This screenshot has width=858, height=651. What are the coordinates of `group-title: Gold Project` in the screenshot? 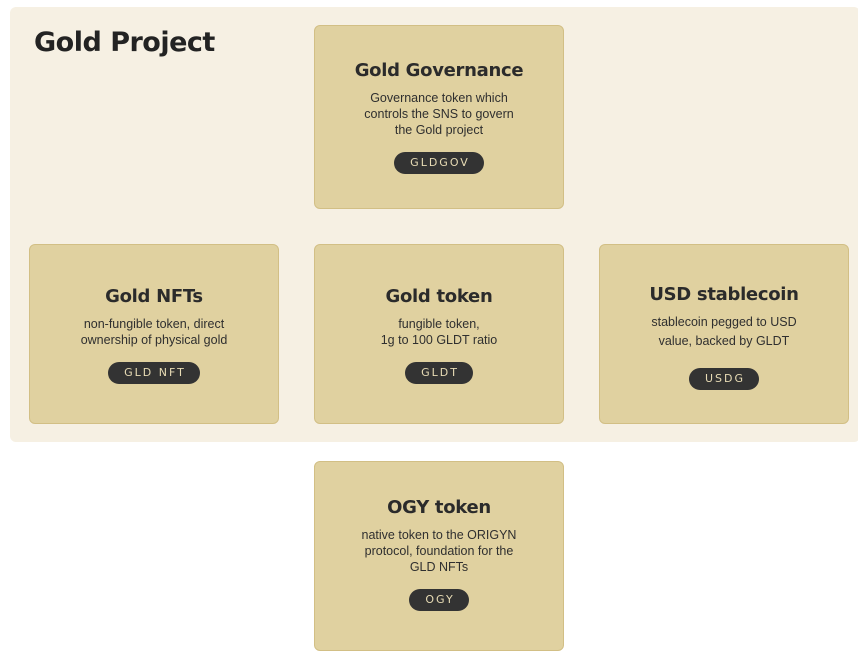 It's located at (124, 42).